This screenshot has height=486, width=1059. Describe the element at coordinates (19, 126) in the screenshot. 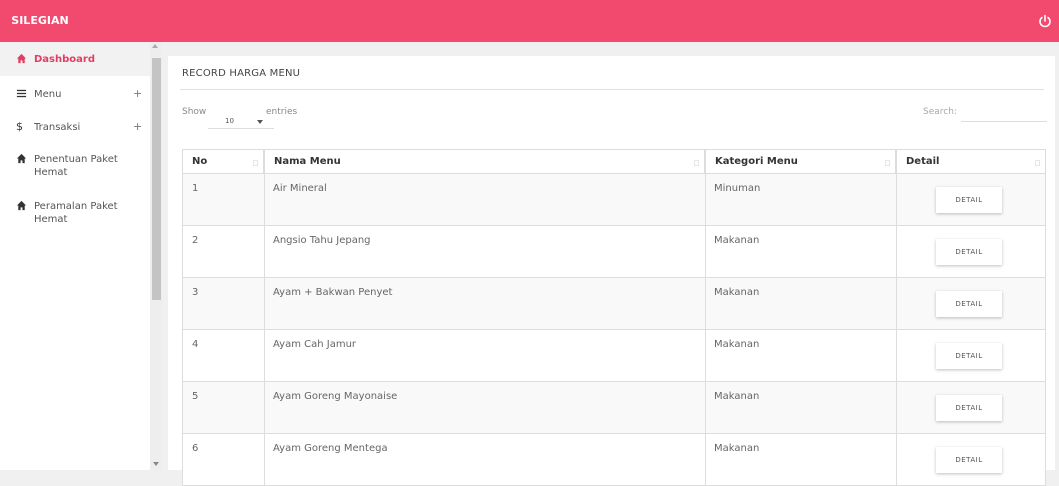

I see `dollar-icon: $` at that location.